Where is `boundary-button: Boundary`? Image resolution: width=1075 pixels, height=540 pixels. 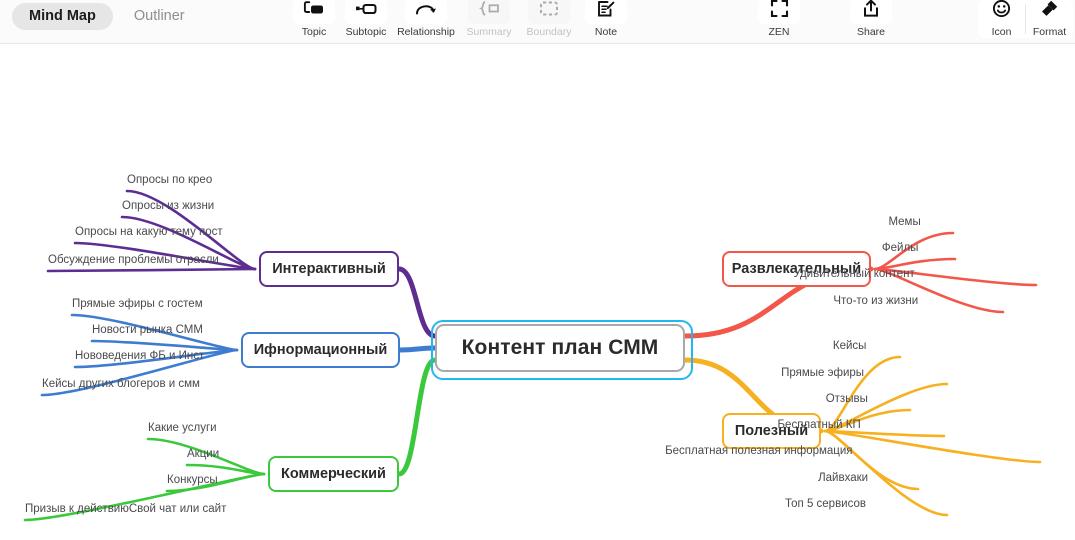 boundary-button: Boundary is located at coordinates (549, 19).